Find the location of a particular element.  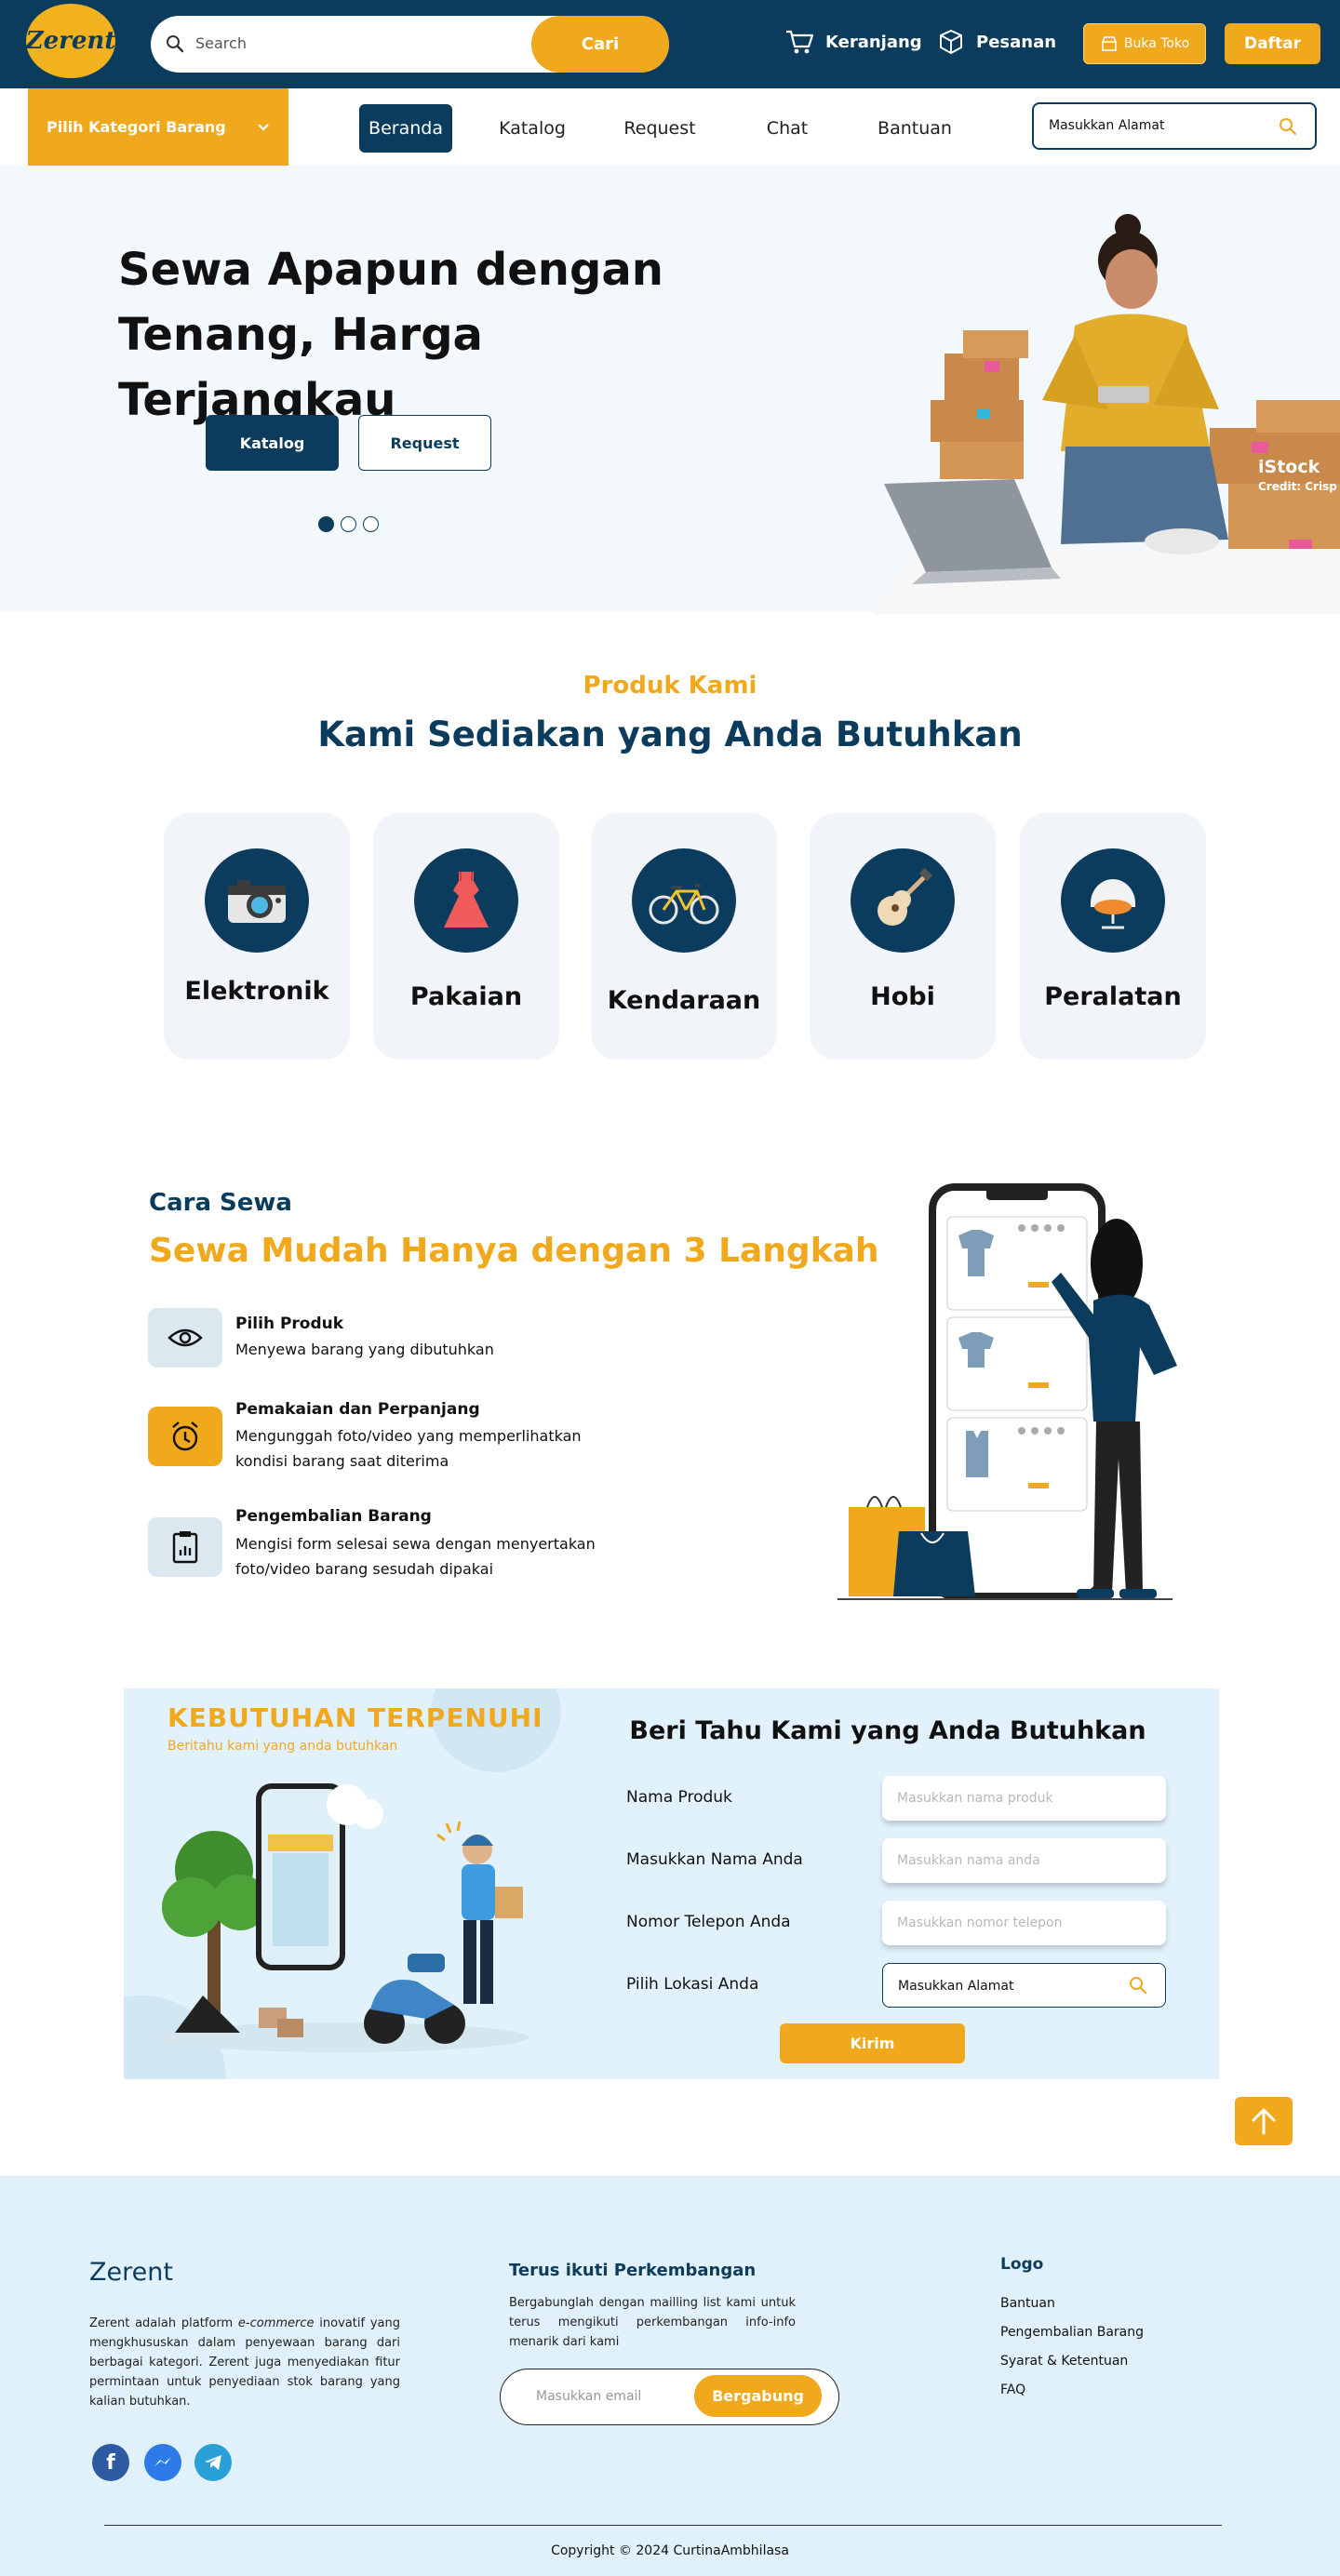

category-label: Pilih Kategori Barang is located at coordinates (136, 127).